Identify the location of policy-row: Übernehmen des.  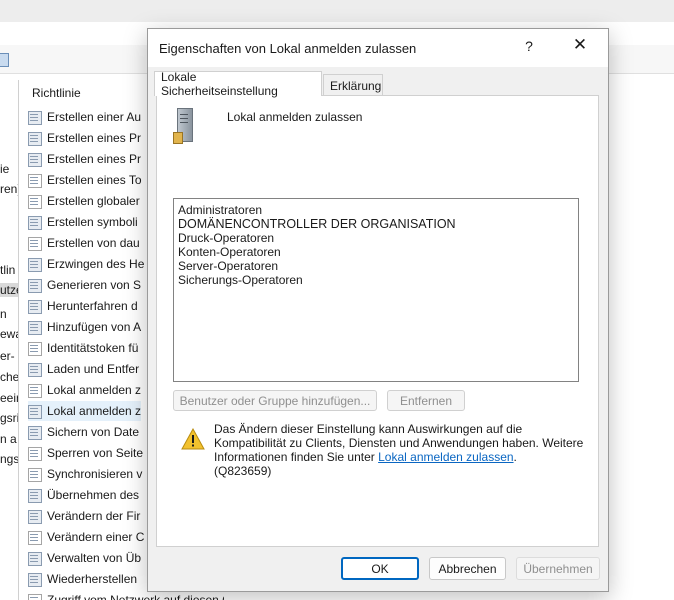
(83, 495).